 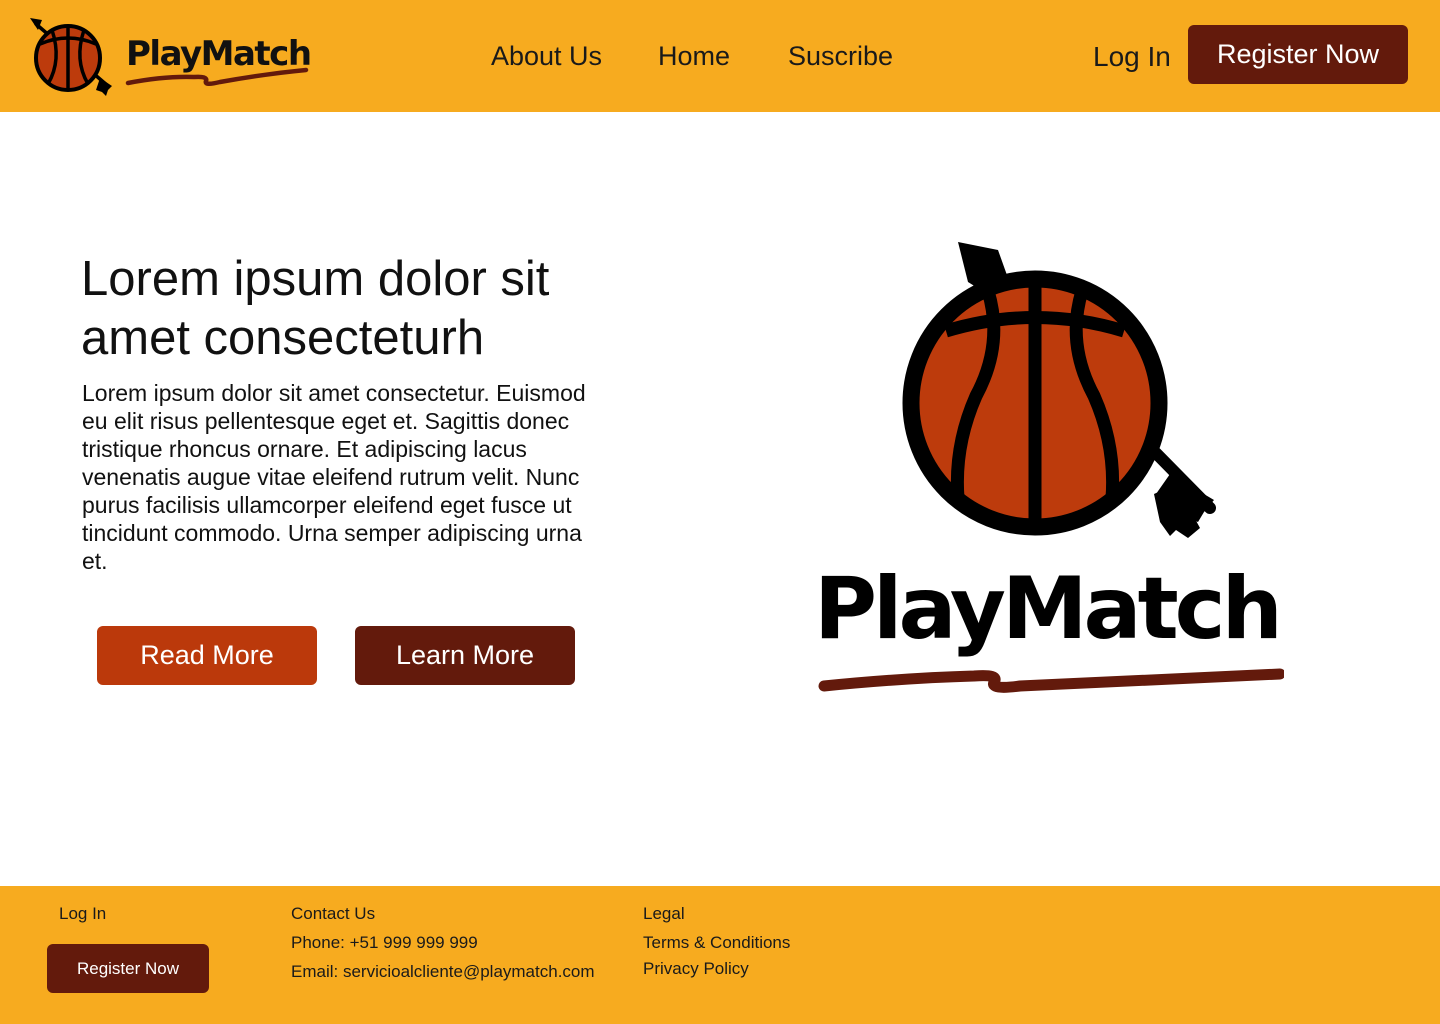 What do you see at coordinates (465, 655) in the screenshot?
I see `learn-more-button: Learn More` at bounding box center [465, 655].